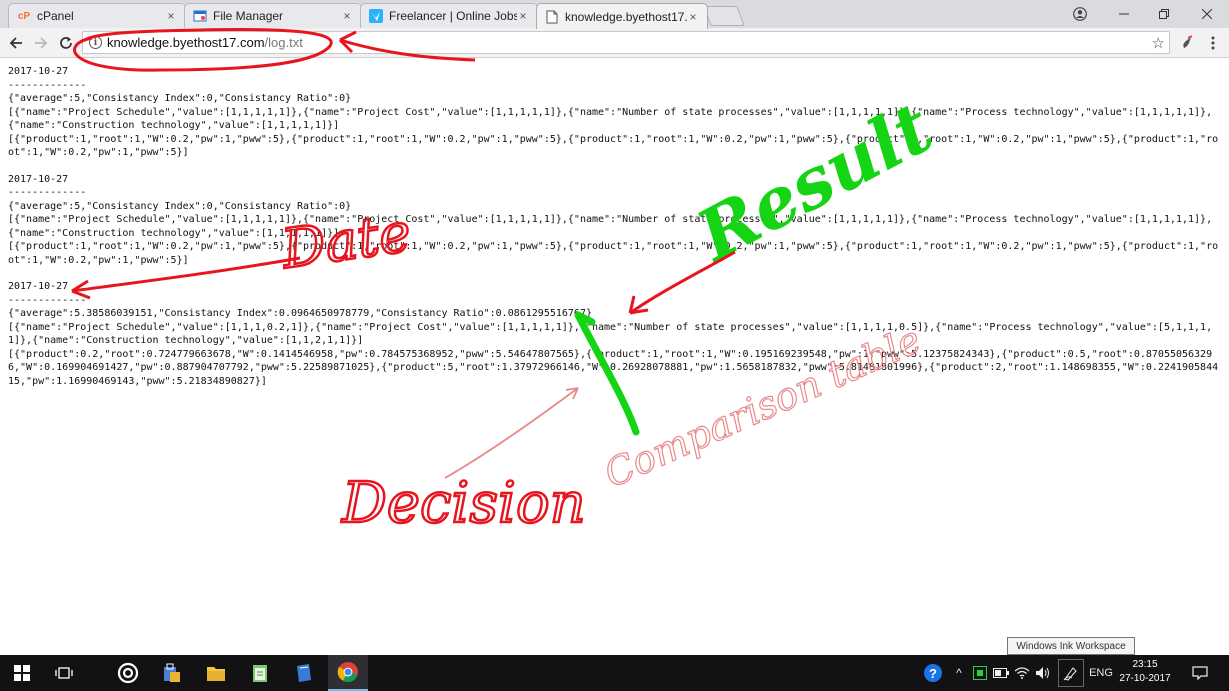  I want to click on clock-time: 23:15, so click(1145, 664).